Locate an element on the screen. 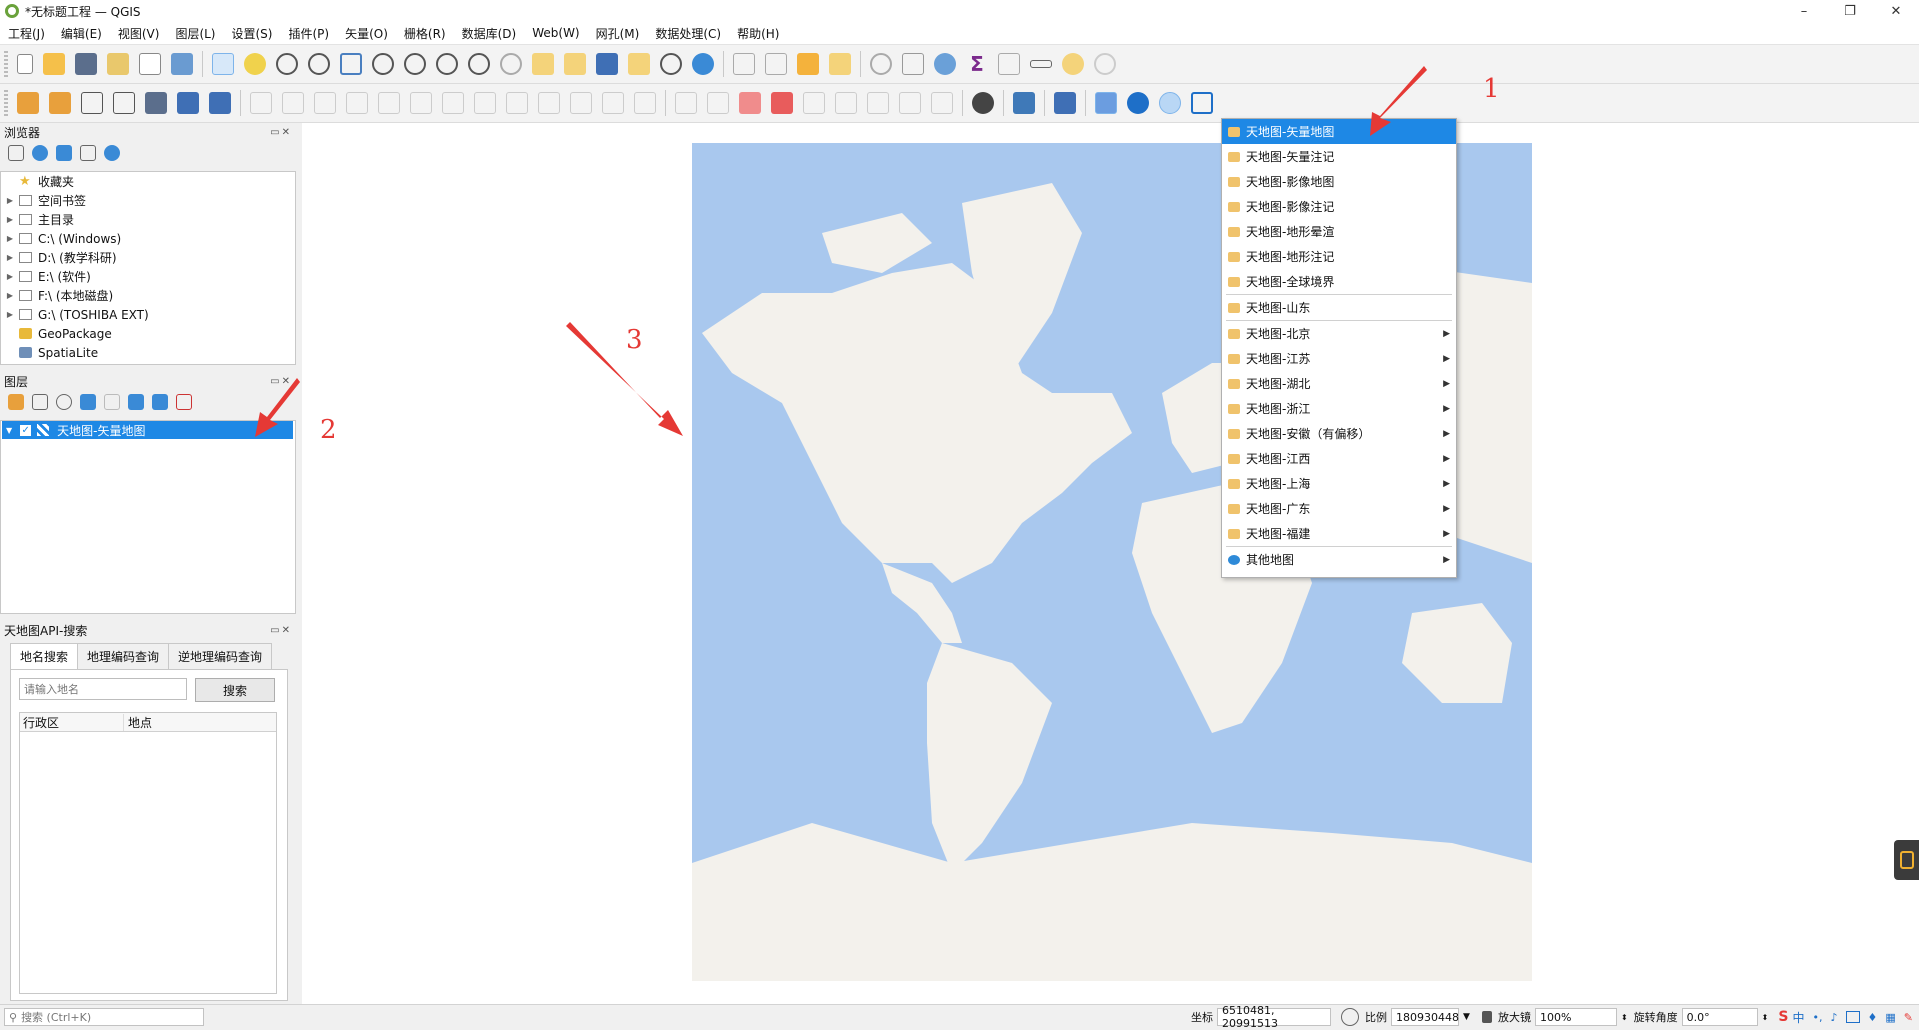 This screenshot has width=1919, height=1030. zoom-full-icon is located at coordinates (351, 64).